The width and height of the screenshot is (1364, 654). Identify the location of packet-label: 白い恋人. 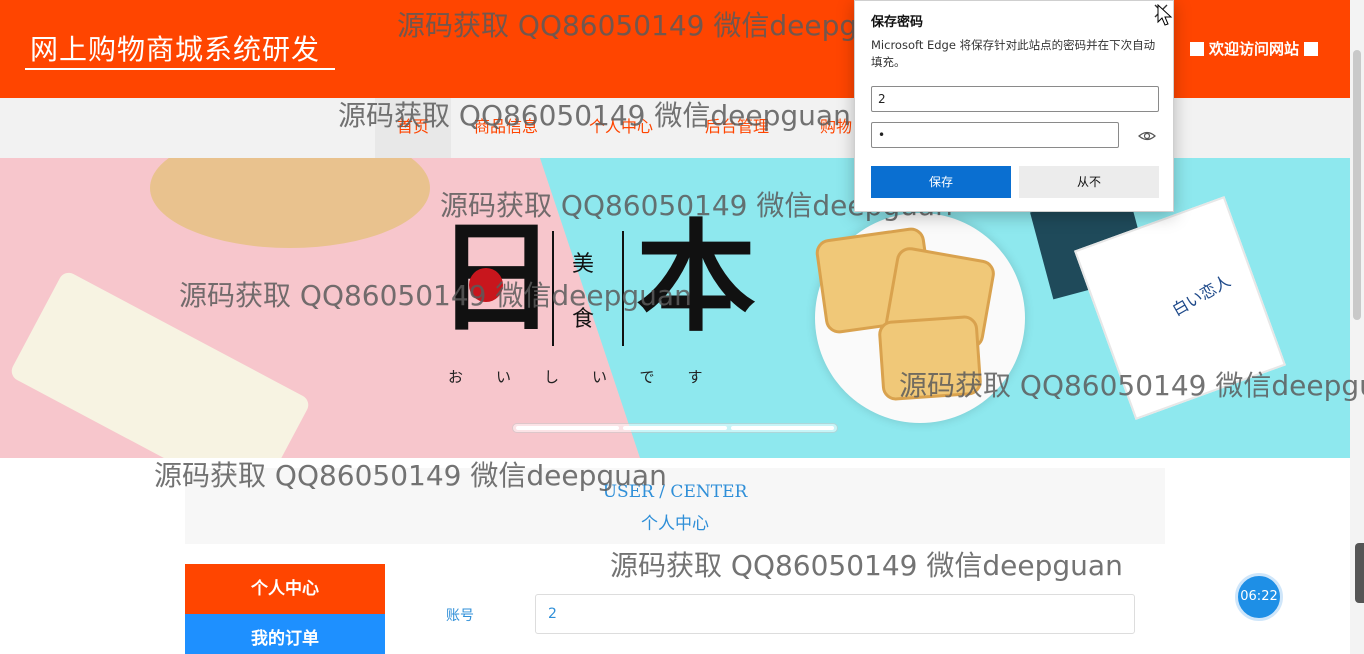
(1201, 295).